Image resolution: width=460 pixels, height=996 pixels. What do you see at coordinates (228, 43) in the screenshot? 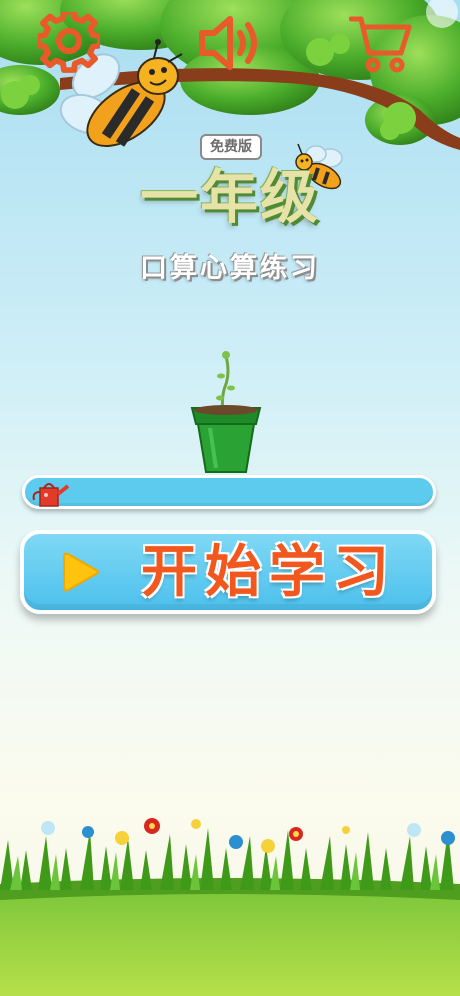
I see `speaker-icon` at bounding box center [228, 43].